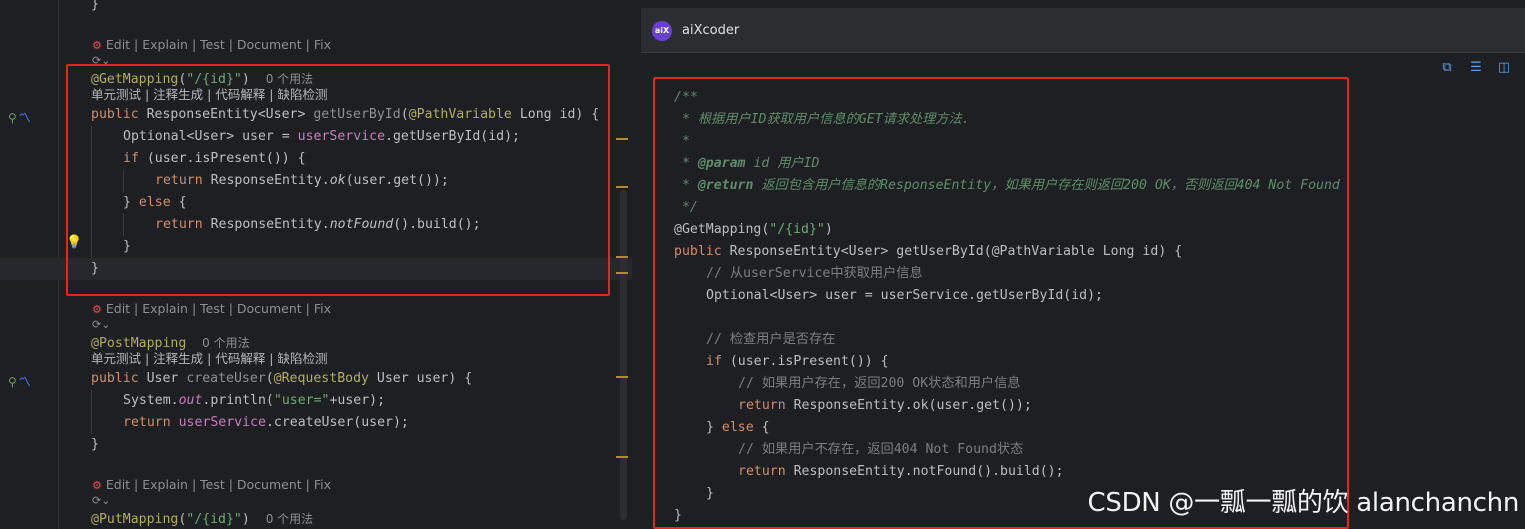 Image resolution: width=1525 pixels, height=529 pixels. I want to click on watermark: CSDN @一瓢一瓢的饮 alanchanchn, so click(1303, 503).